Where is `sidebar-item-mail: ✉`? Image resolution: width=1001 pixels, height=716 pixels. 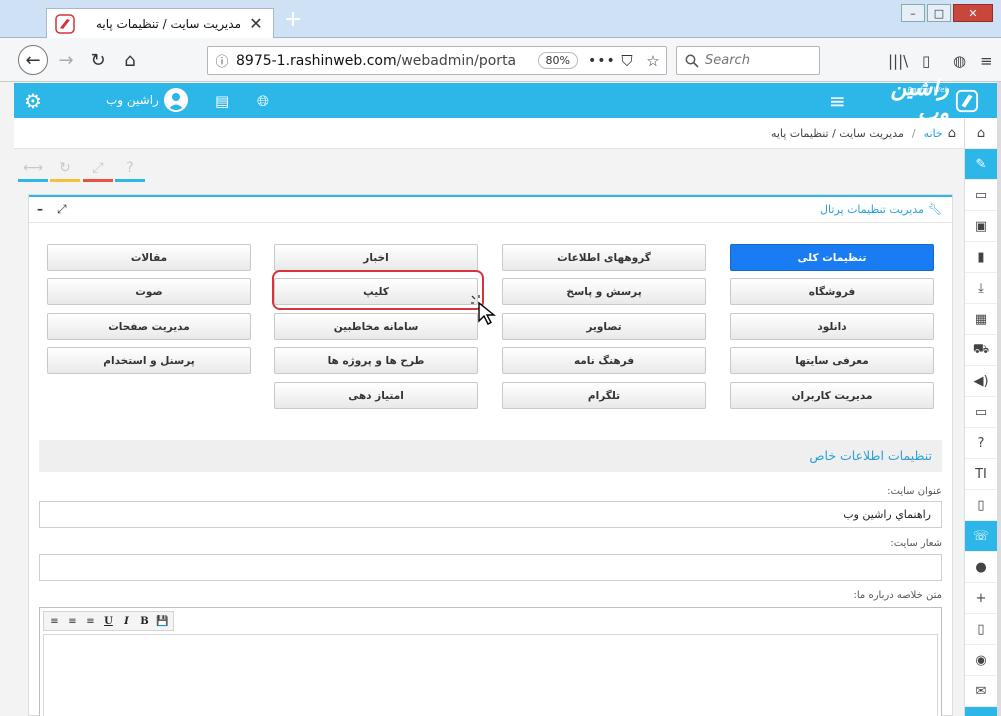 sidebar-item-mail: ✉ is located at coordinates (981, 691).